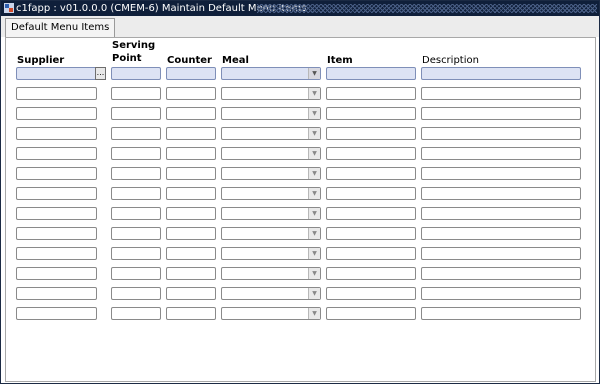 The width and height of the screenshot is (600, 384). Describe the element at coordinates (134, 45) in the screenshot. I see `header-serving-point-line1: Serving` at that location.